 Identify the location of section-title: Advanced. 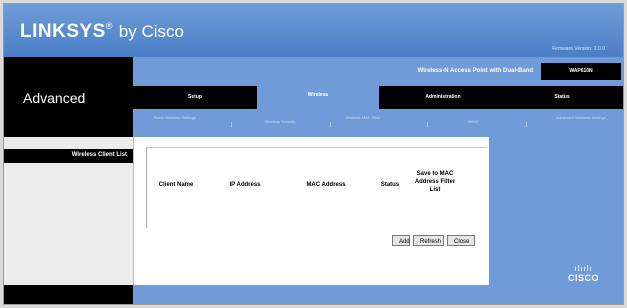
(54, 98).